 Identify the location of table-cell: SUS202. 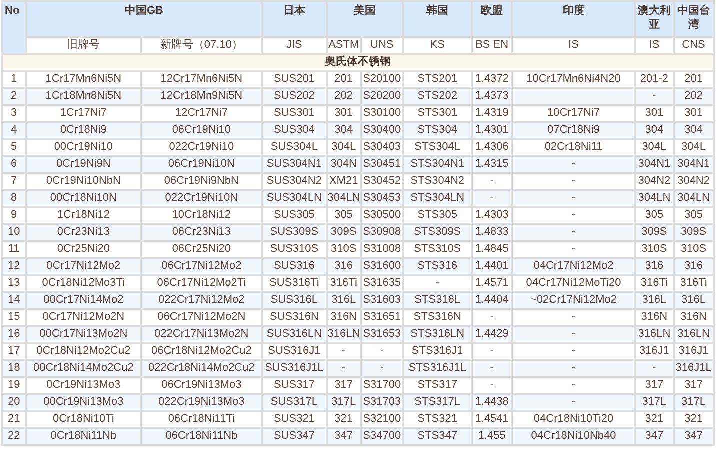
(294, 96).